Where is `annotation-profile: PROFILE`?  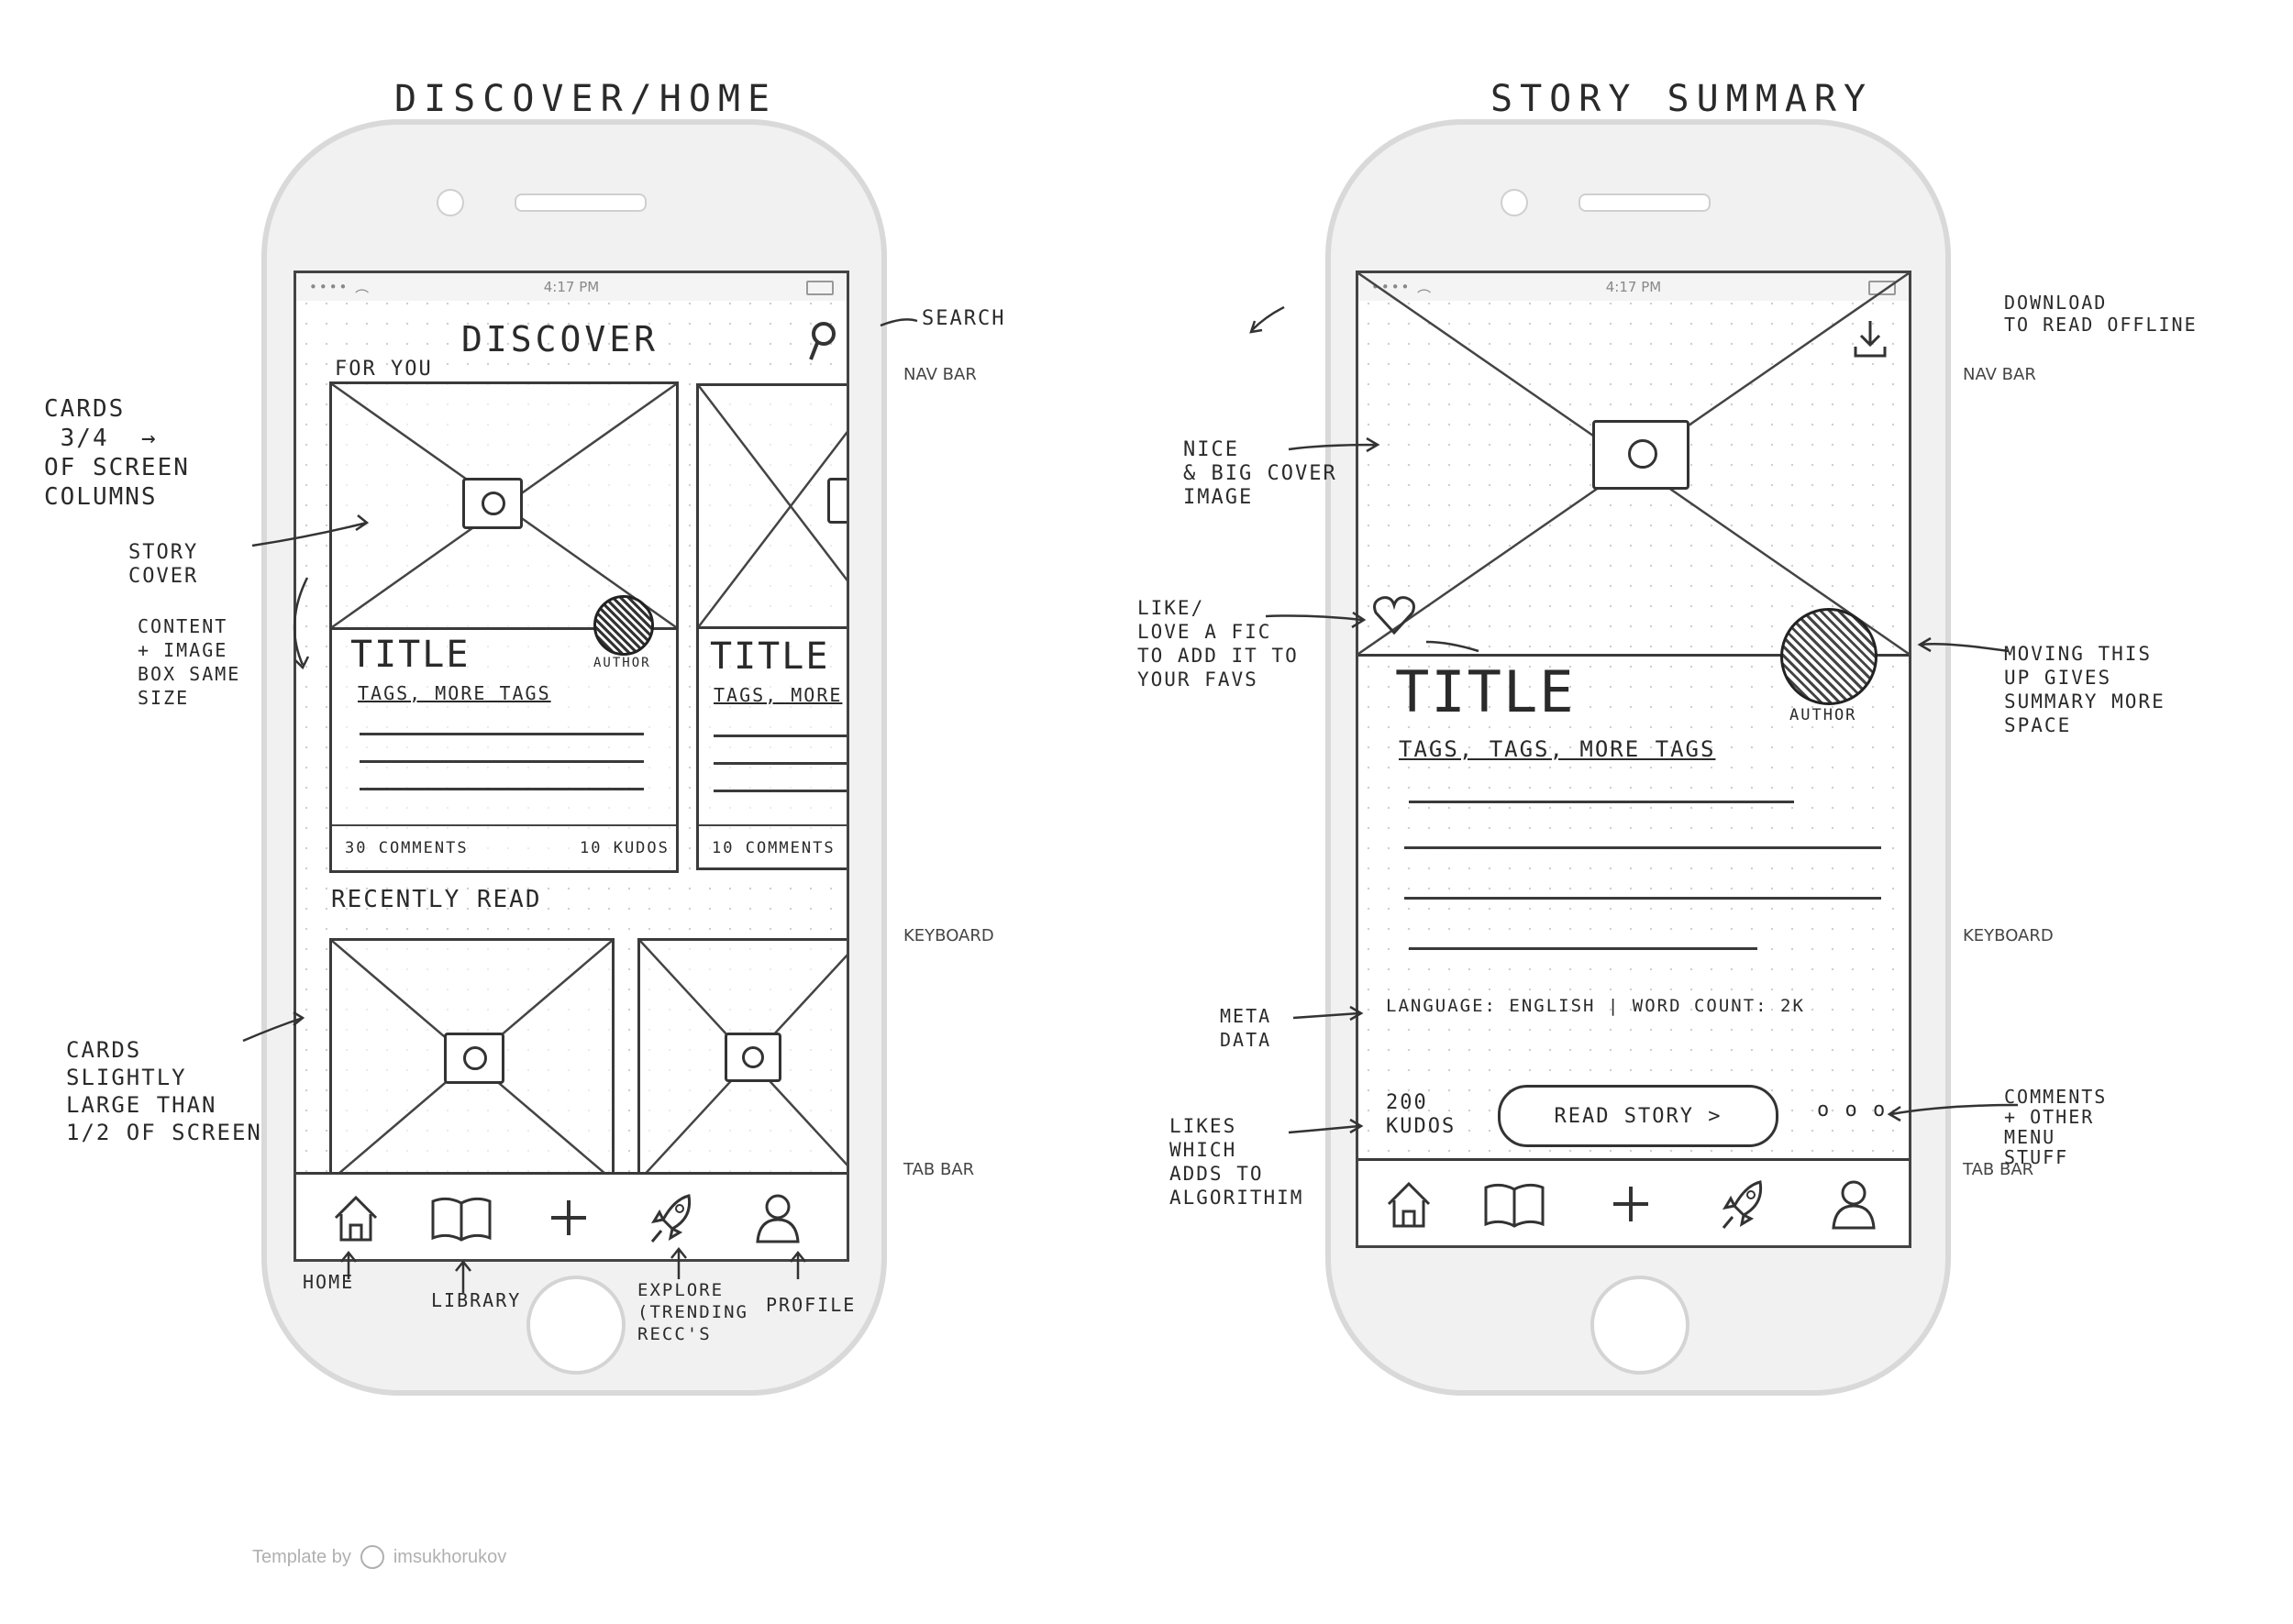 annotation-profile: PROFILE is located at coordinates (812, 1305).